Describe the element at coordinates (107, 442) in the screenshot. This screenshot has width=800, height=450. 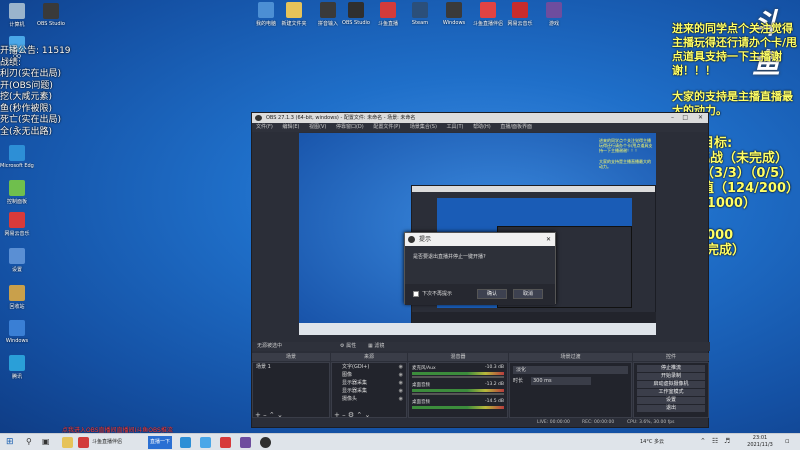
I see `taskbar-task-label: 斗鱼直播伴侣` at that location.